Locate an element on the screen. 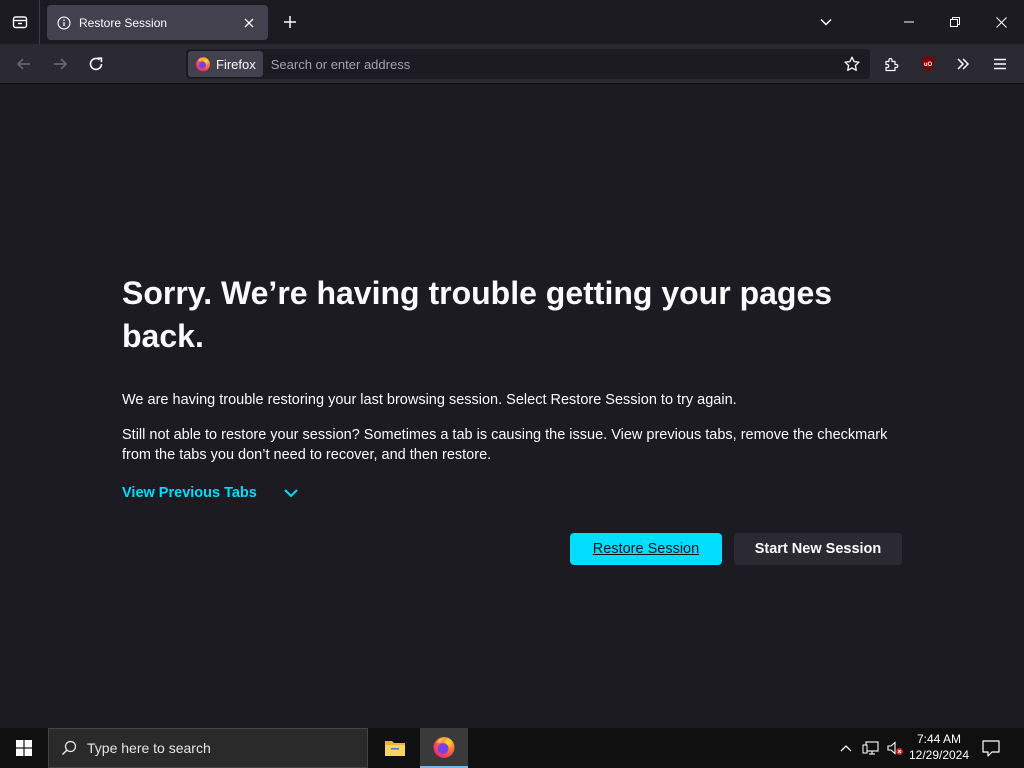  tab-close-button is located at coordinates (249, 23).